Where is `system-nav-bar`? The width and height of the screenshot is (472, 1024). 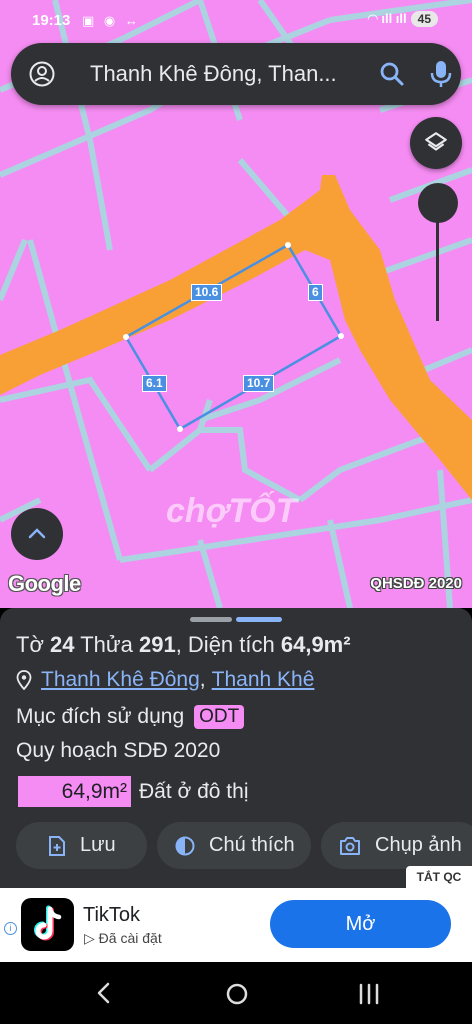
system-nav-bar is located at coordinates (236, 993).